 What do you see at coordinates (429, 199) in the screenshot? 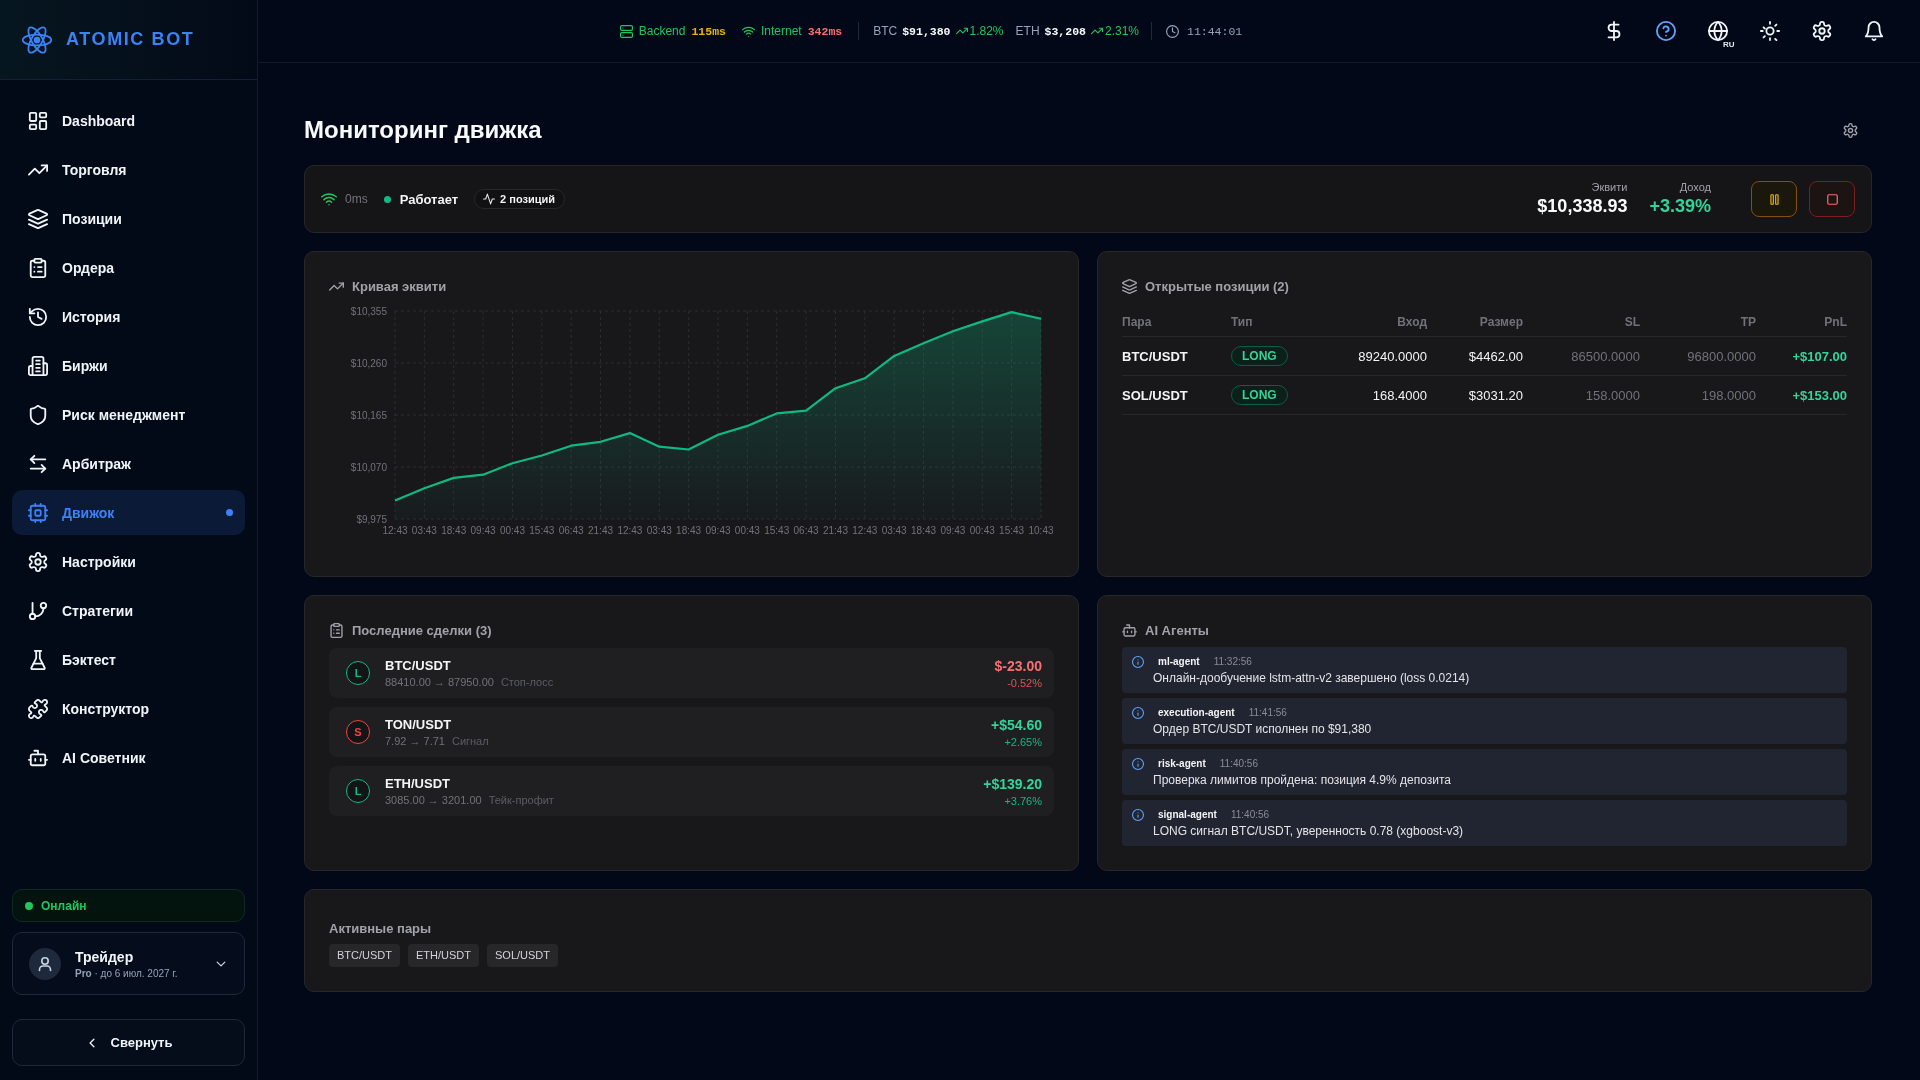
I see `engine-state: Работает` at bounding box center [429, 199].